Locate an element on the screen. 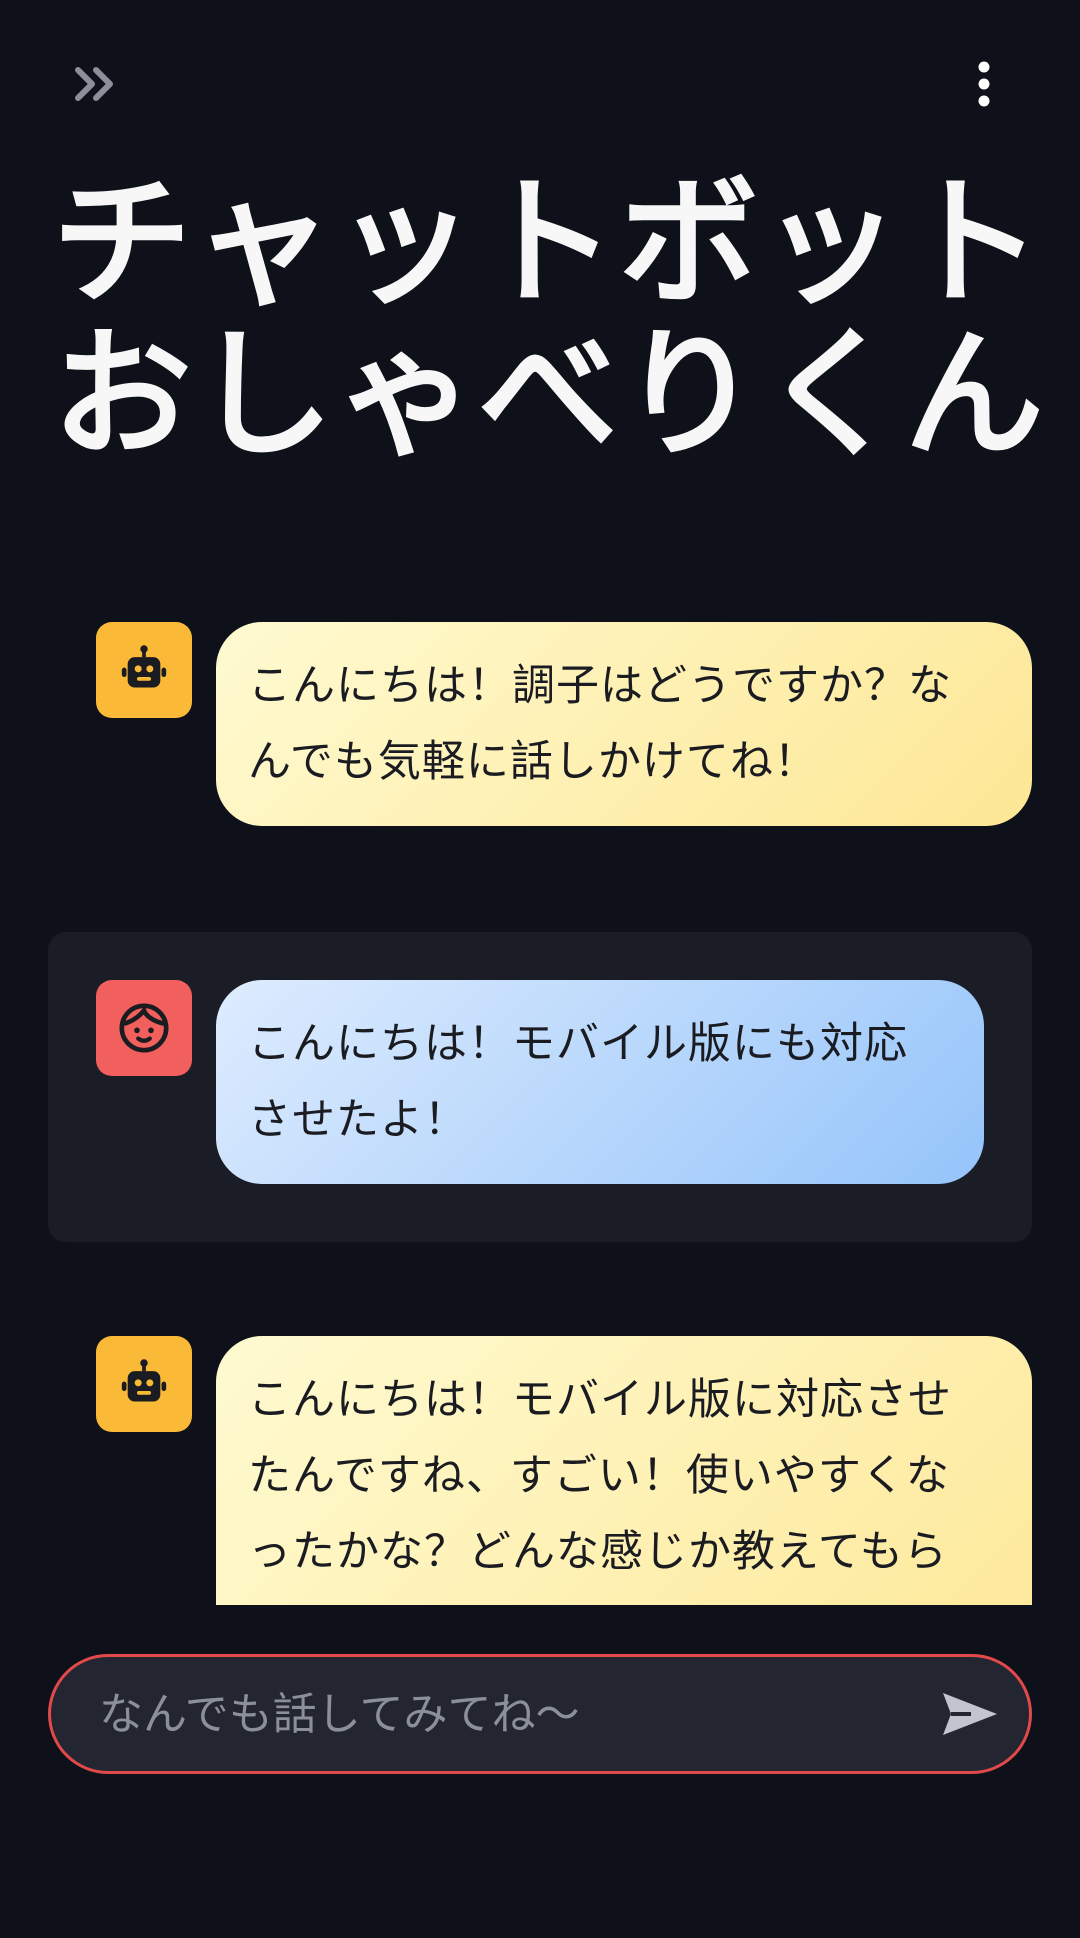 The width and height of the screenshot is (1080, 1938). page-title: チャットボット おしゃべりくん is located at coordinates (549, 319).